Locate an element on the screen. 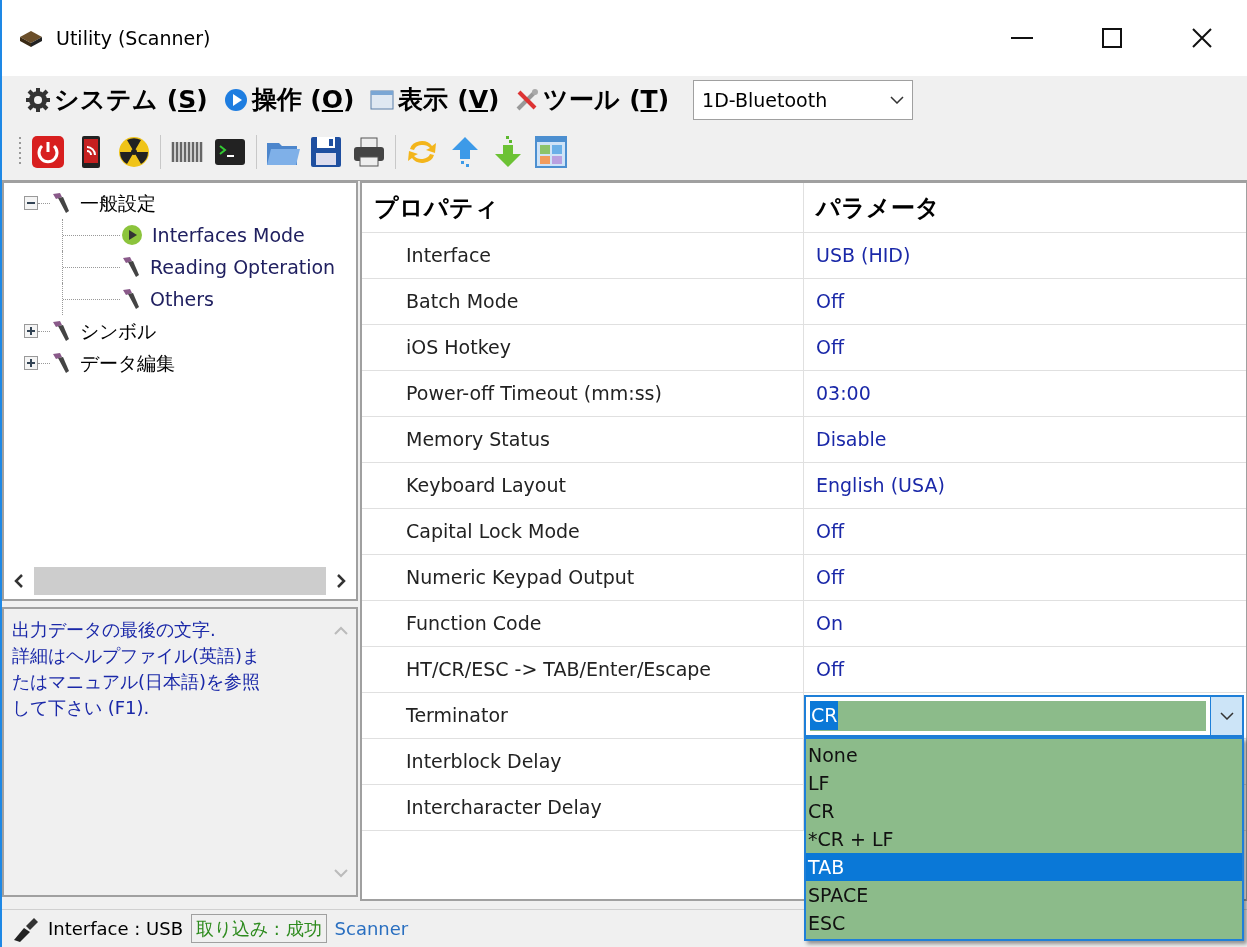 This screenshot has height=947, width=1247. save-icon is located at coordinates (326, 152).